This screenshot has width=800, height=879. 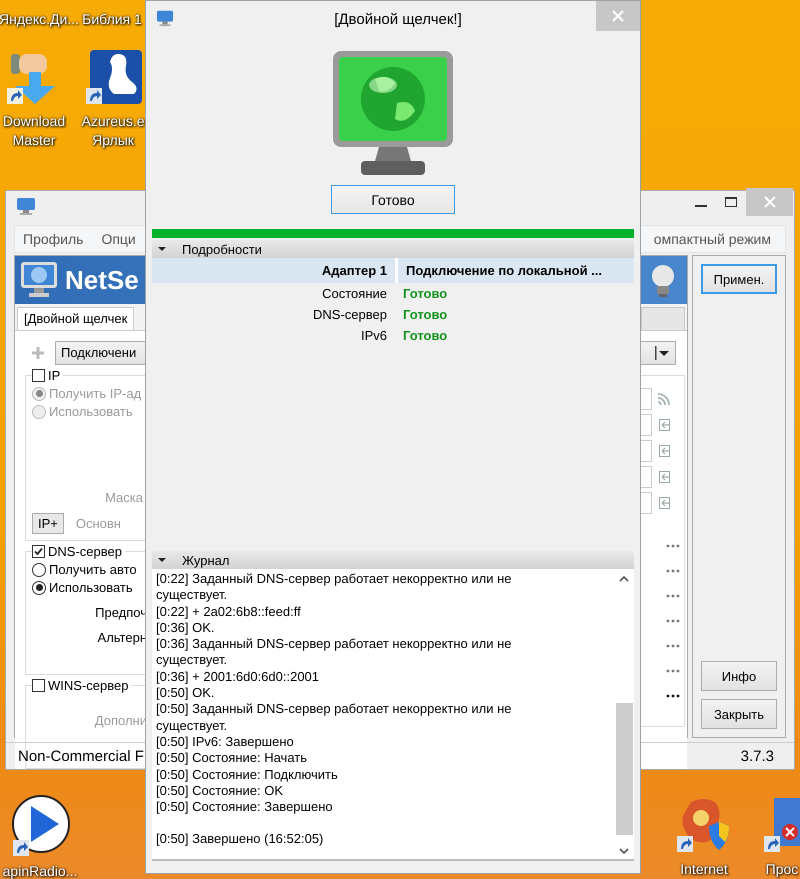 I want to click on log-line: [0:50] Заданный DNS-сервер работает некорректно или не существует., so click(x=334, y=717).